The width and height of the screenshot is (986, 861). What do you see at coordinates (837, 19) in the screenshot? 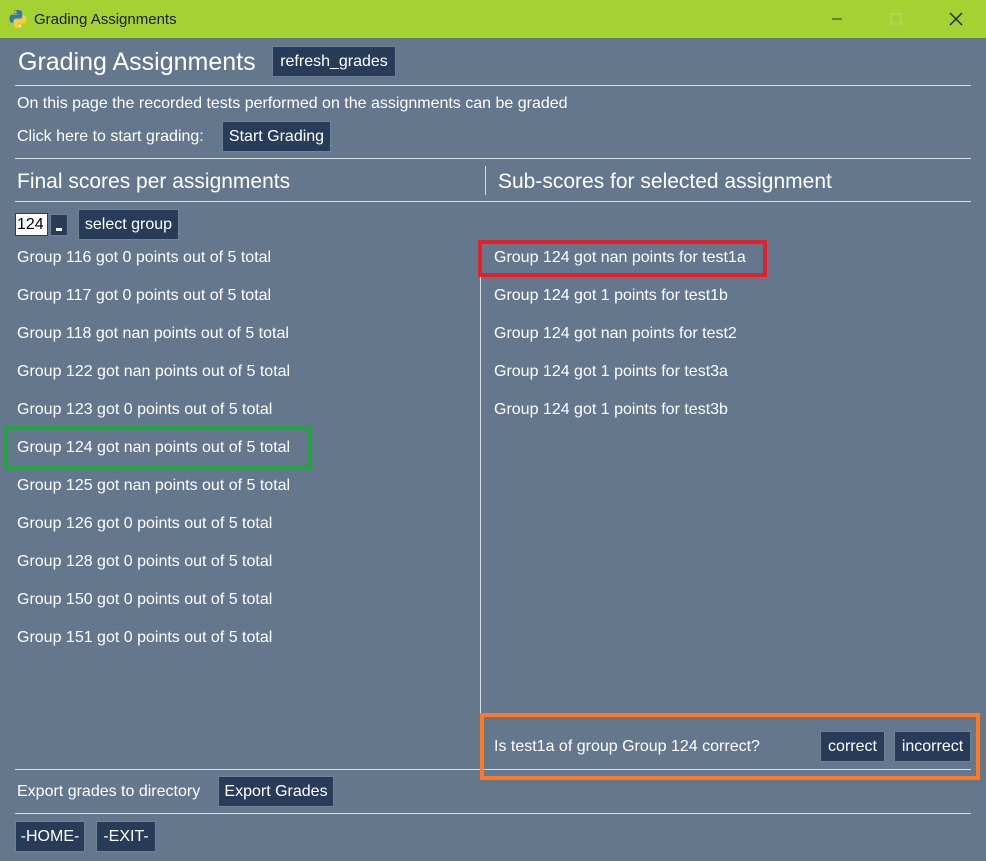
I see `minimize-icon` at bounding box center [837, 19].